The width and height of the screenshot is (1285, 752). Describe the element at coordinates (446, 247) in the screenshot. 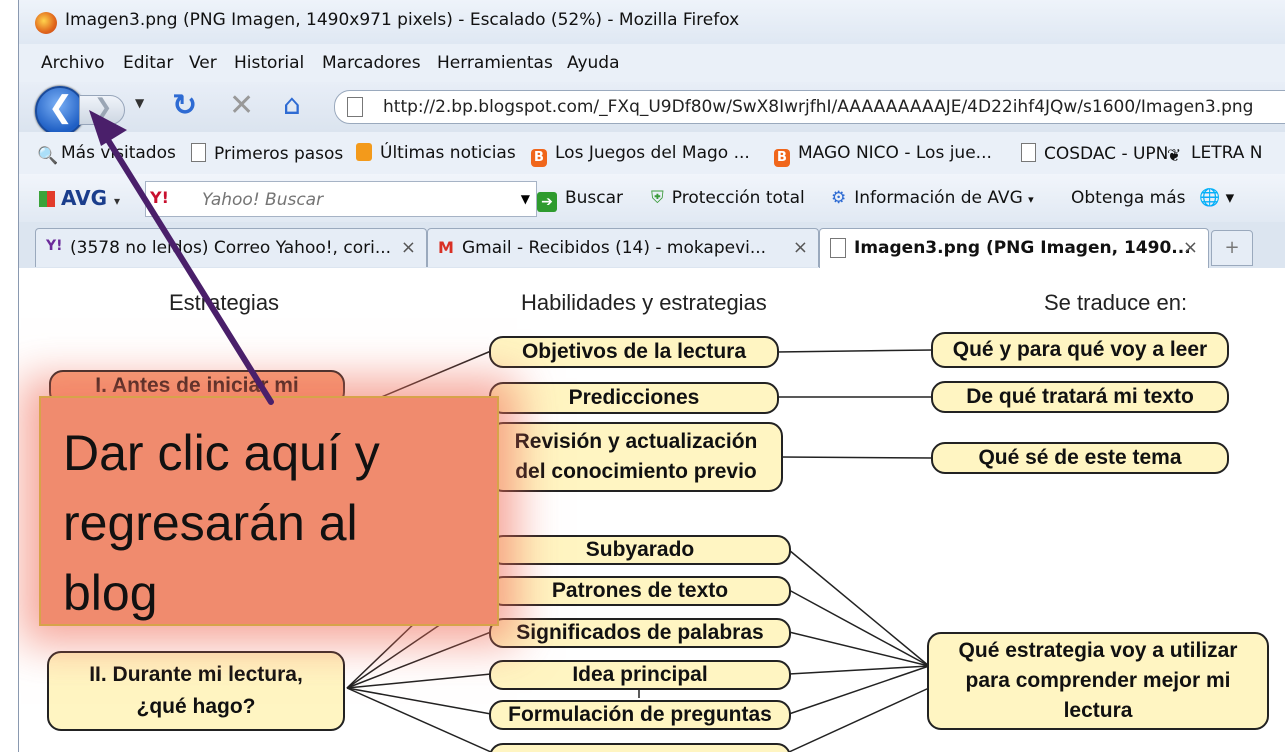

I see `gmail-icon: M` at that location.